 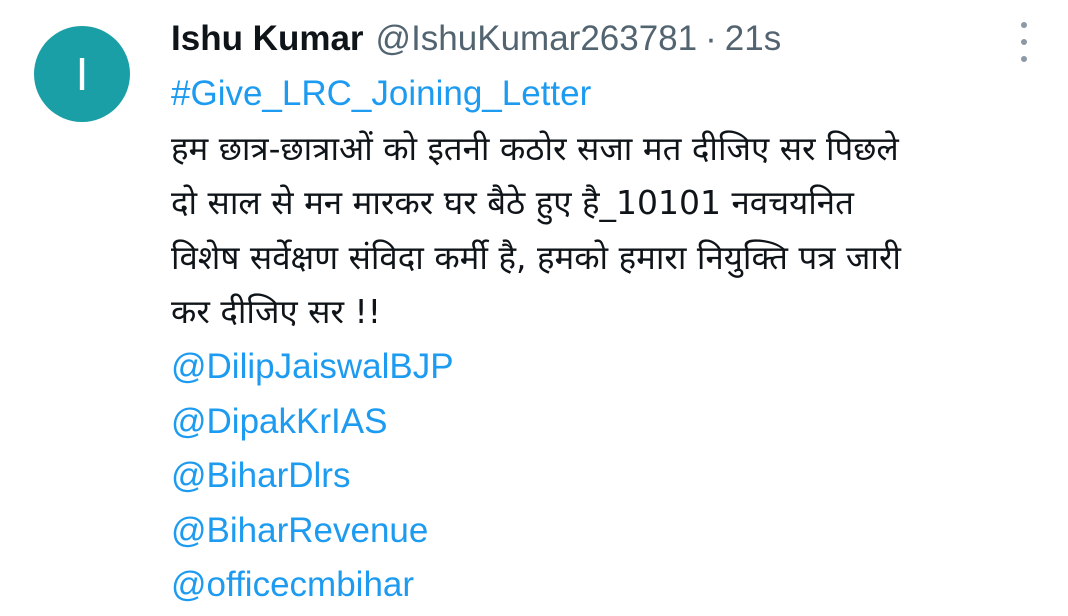 What do you see at coordinates (611, 422) in the screenshot?
I see `mention-link: @DipakKrIAS` at bounding box center [611, 422].